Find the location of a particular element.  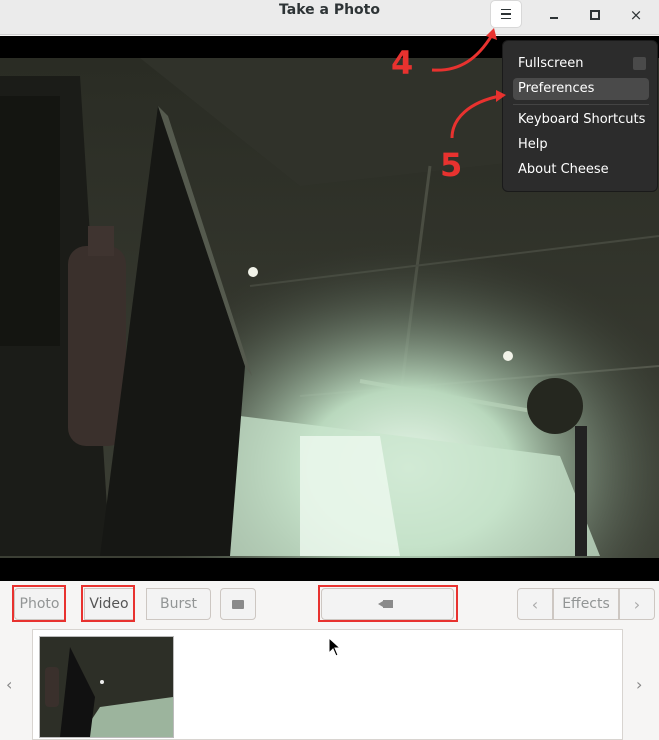

strip-next-button: › is located at coordinates (639, 684).